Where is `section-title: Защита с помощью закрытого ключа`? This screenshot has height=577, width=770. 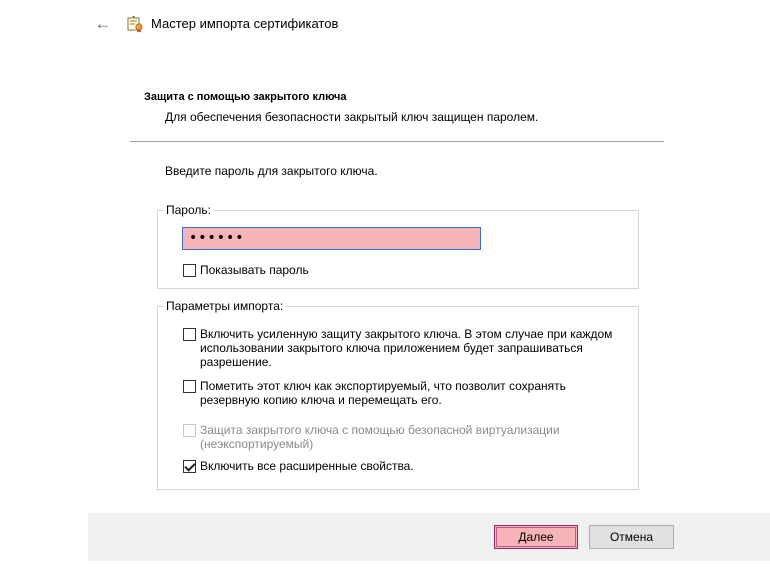
section-title: Защита с помощью закрытого ключа is located at coordinates (245, 97).